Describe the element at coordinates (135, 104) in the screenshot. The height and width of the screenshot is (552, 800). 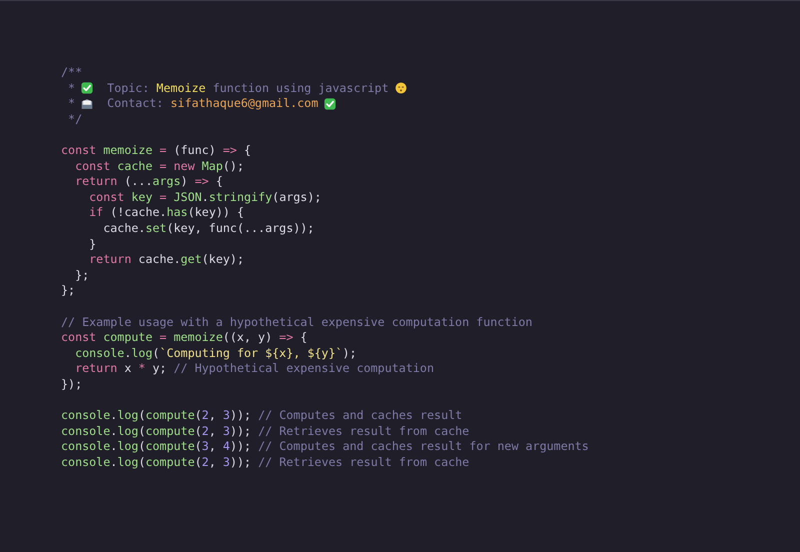
I see `comment-text: Contact:` at that location.